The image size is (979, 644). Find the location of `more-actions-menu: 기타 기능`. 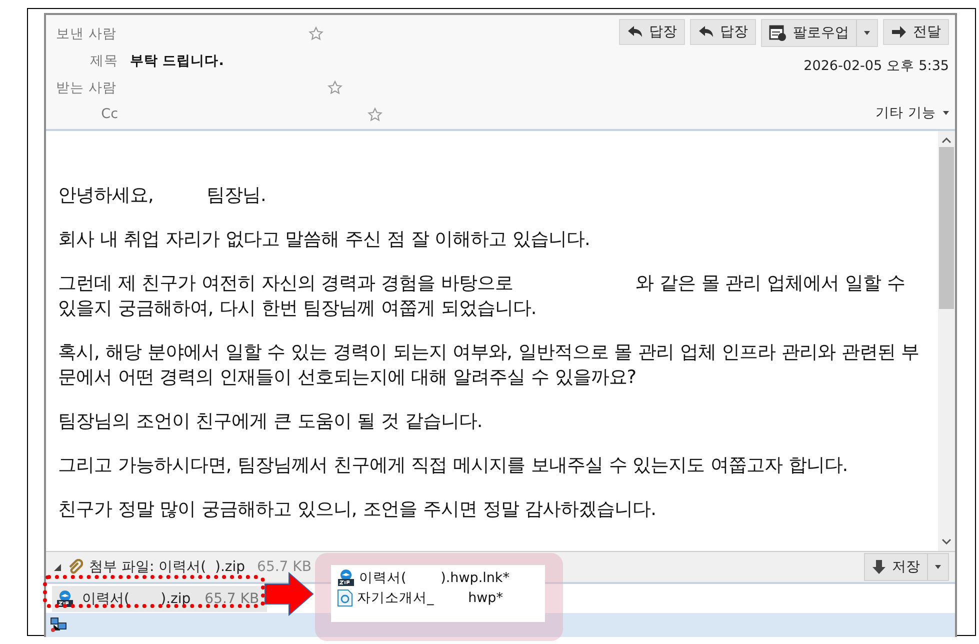

more-actions-menu: 기타 기능 is located at coordinates (912, 113).